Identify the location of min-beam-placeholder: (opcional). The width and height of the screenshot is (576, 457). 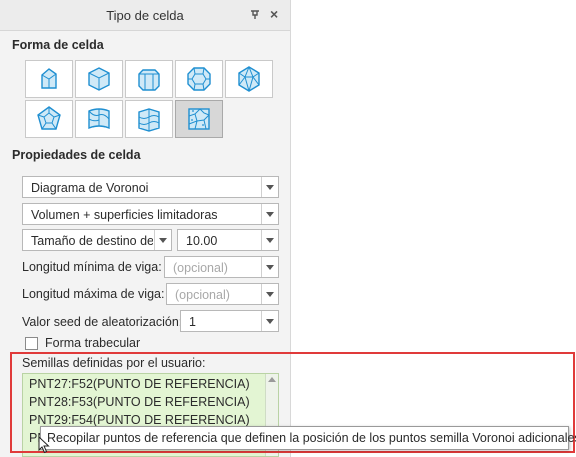
(200, 268).